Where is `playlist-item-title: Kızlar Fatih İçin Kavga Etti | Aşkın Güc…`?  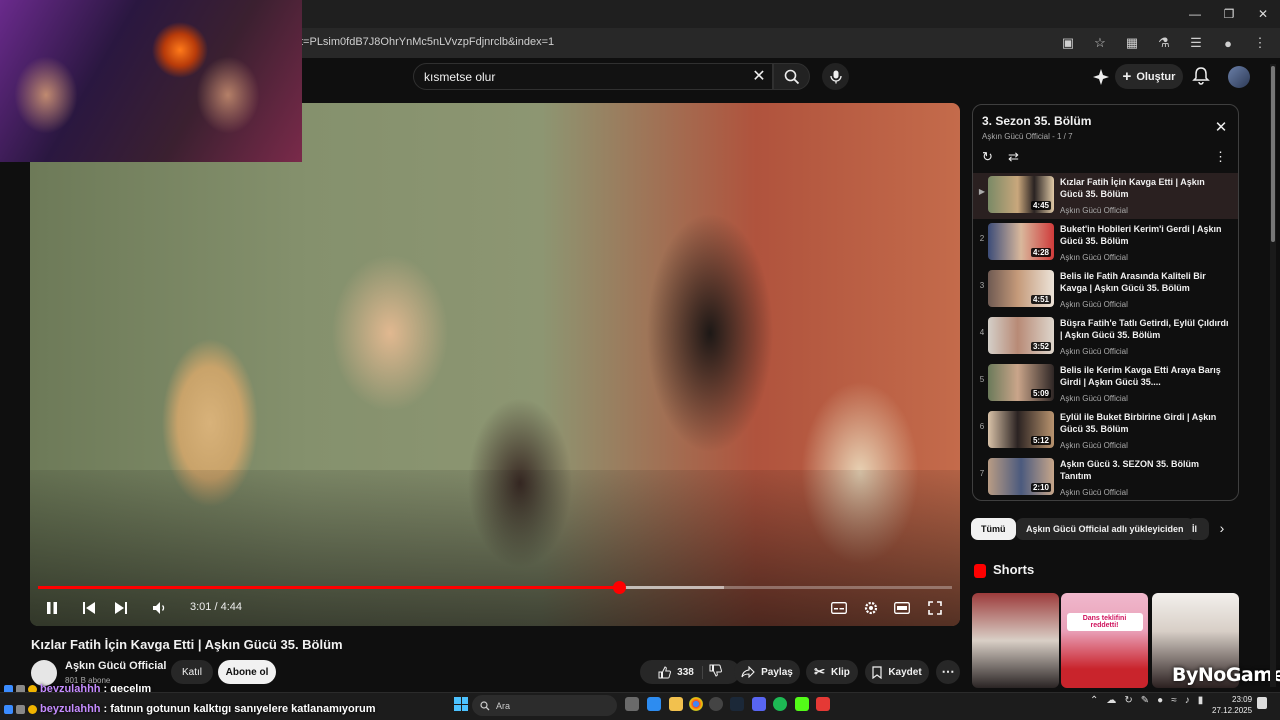 playlist-item-title: Kızlar Fatih İçin Kavga Etti | Aşkın Güc… is located at coordinates (1132, 188).